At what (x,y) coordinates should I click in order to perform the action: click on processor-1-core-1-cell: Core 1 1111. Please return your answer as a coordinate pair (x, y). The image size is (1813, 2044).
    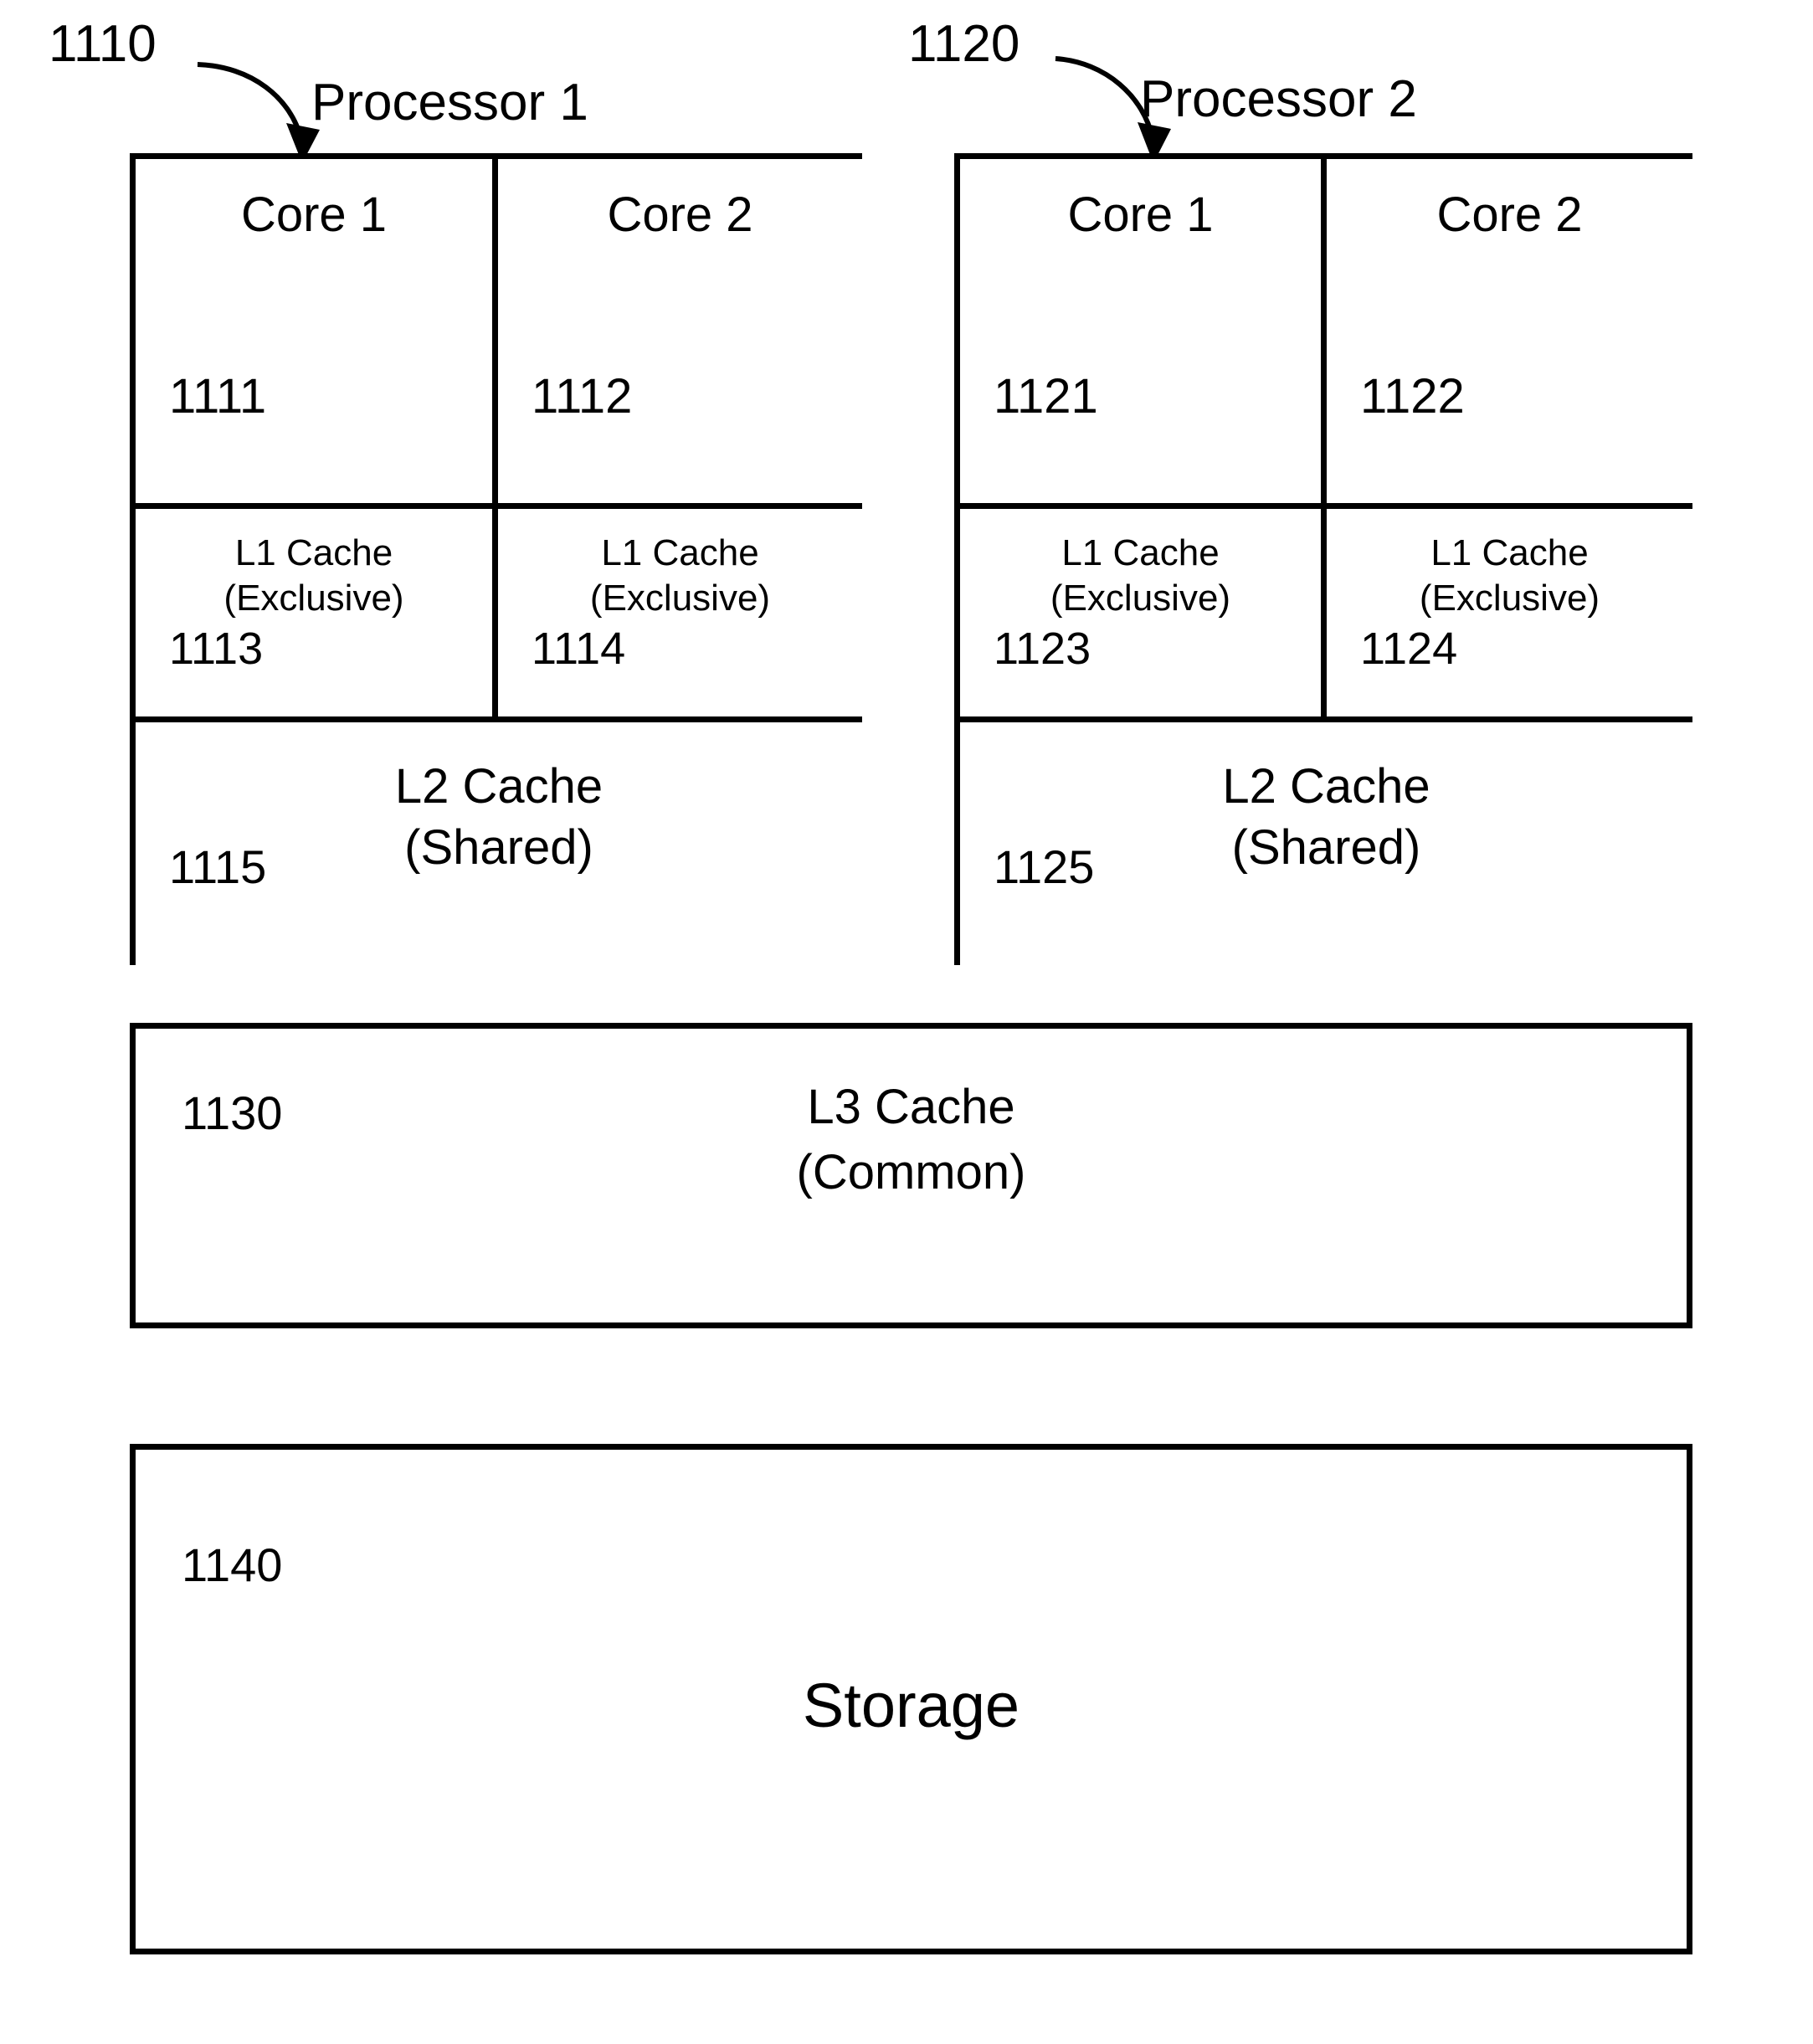
    Looking at the image, I should click on (317, 334).